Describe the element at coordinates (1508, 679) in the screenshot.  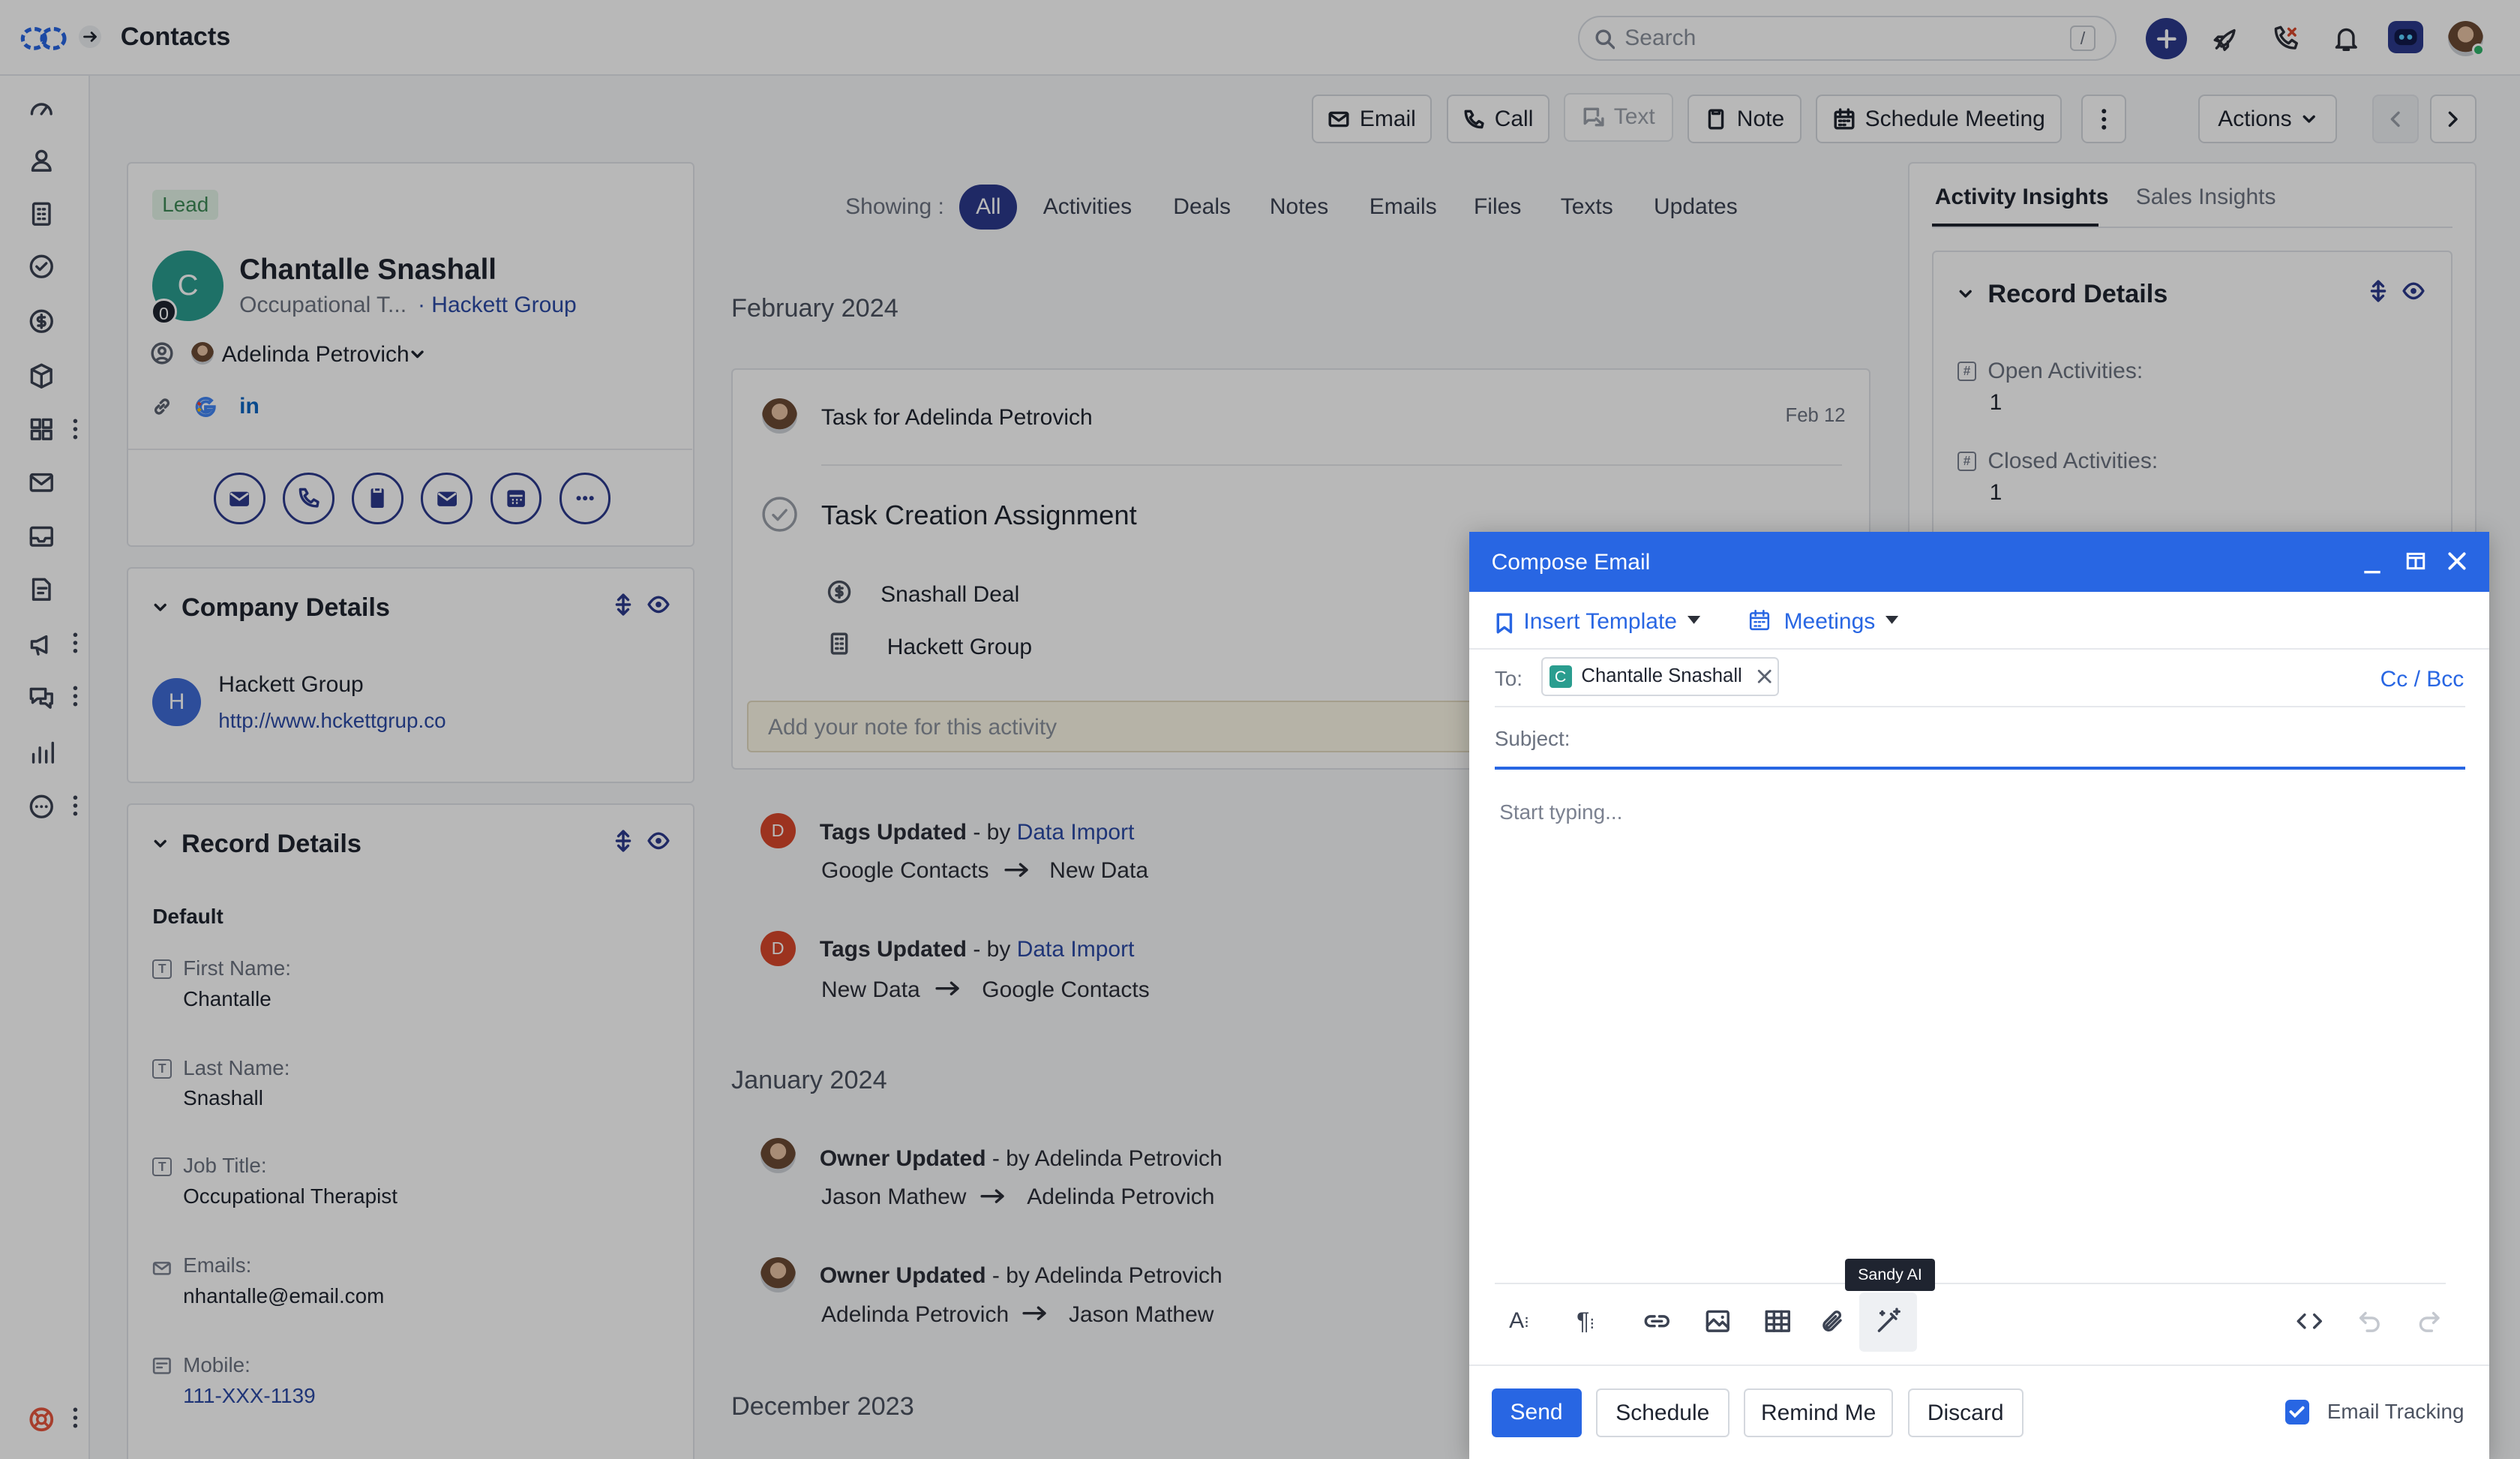
I see `to-label: To:` at that location.